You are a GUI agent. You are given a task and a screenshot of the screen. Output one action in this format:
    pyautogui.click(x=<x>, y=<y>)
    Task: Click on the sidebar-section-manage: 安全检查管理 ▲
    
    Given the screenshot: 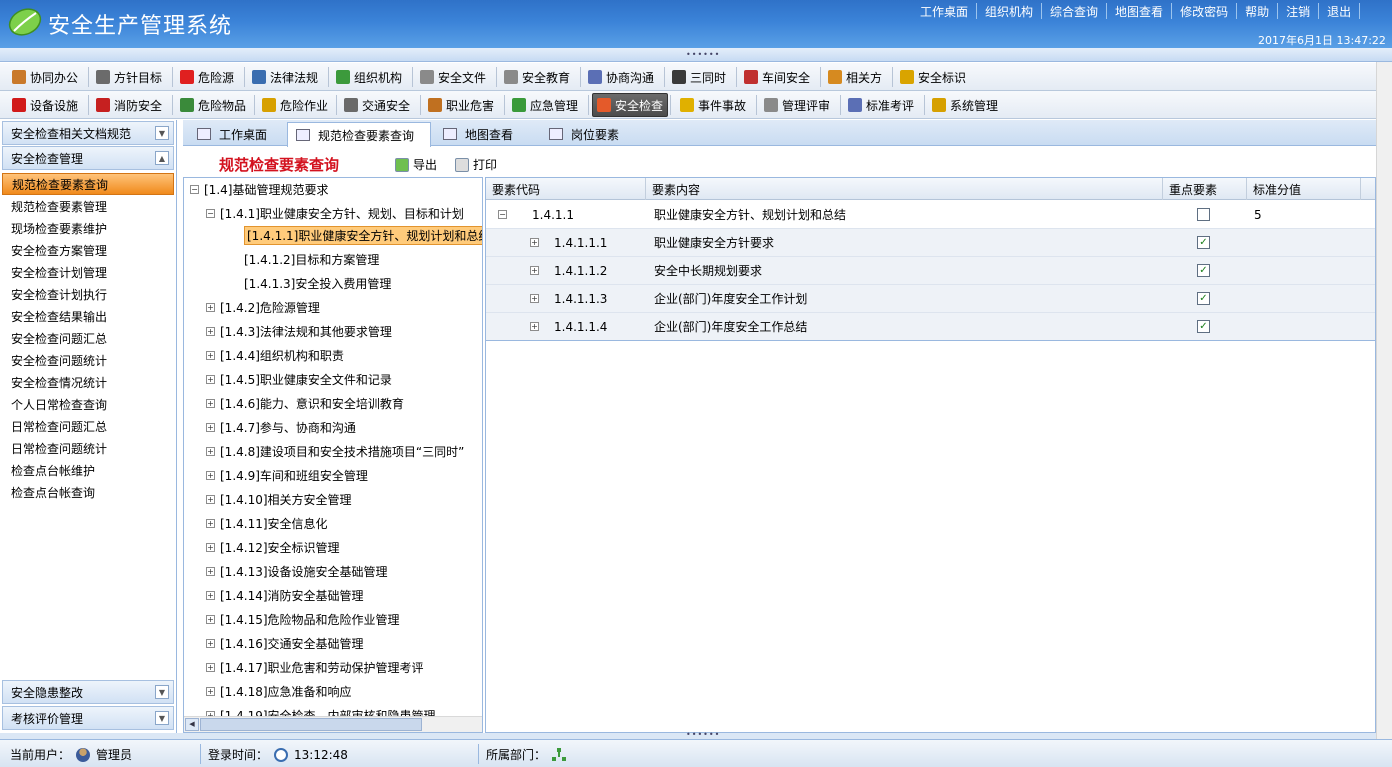 What is the action you would take?
    pyautogui.click(x=88, y=158)
    